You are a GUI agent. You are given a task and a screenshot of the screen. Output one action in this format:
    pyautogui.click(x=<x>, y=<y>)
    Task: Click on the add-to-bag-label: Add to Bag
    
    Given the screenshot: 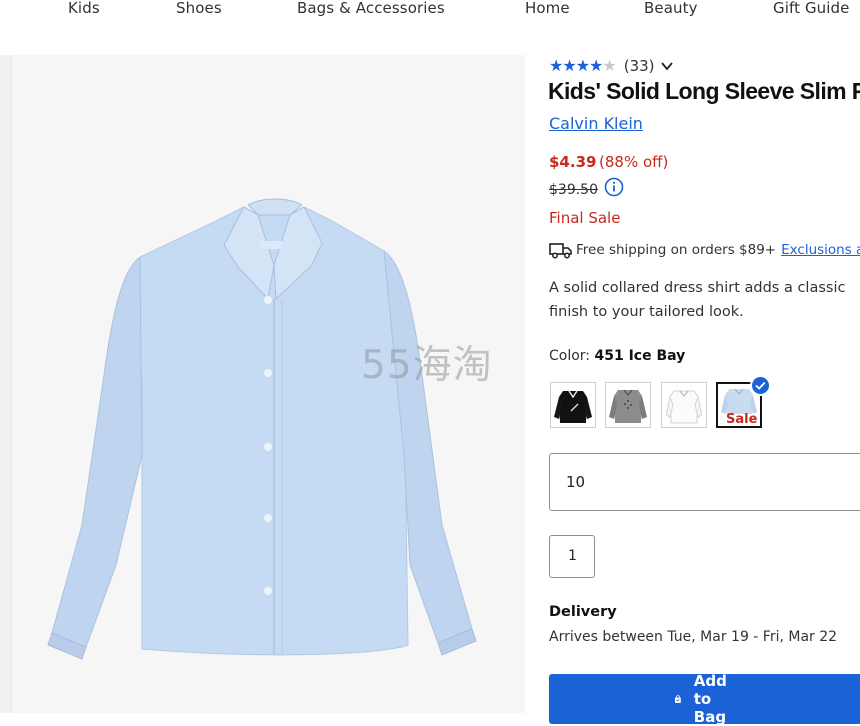 What is the action you would take?
    pyautogui.click(x=710, y=699)
    